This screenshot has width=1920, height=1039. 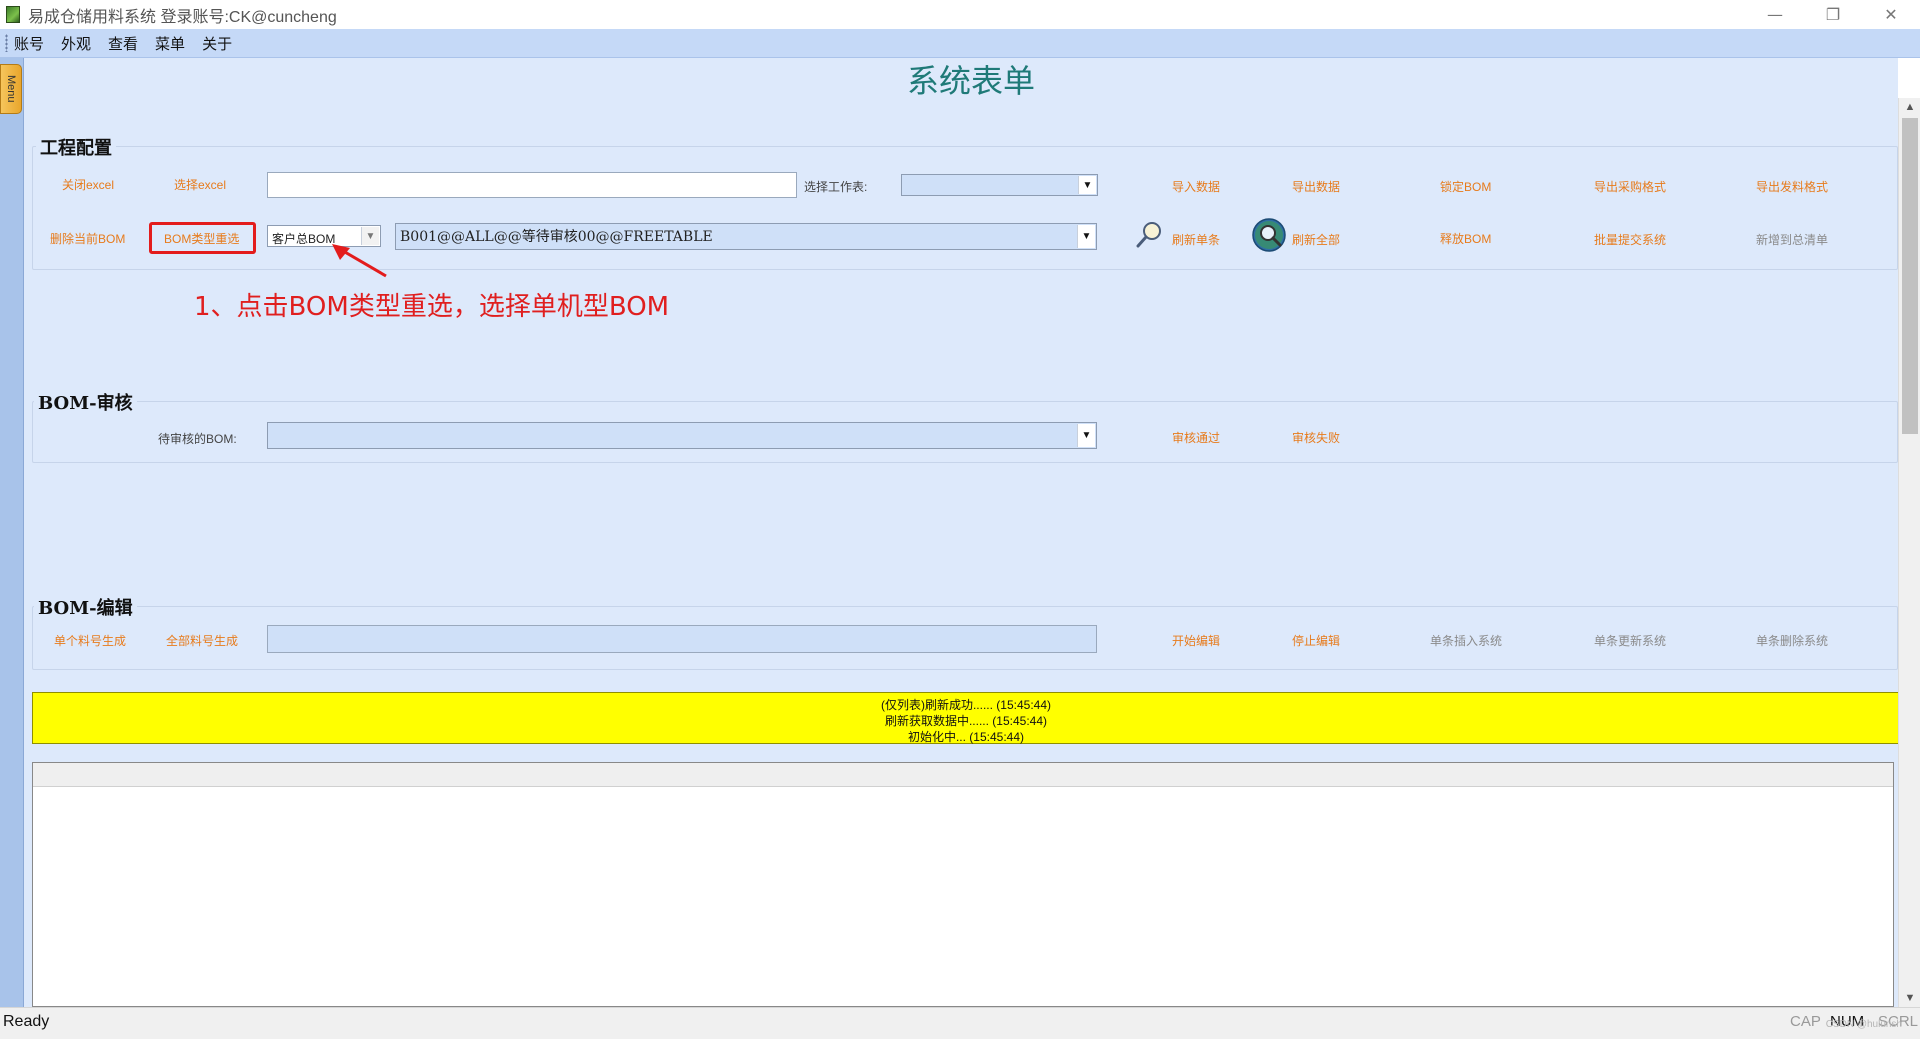 What do you see at coordinates (200, 184) in the screenshot?
I see `select-excel-button: 选择excel` at bounding box center [200, 184].